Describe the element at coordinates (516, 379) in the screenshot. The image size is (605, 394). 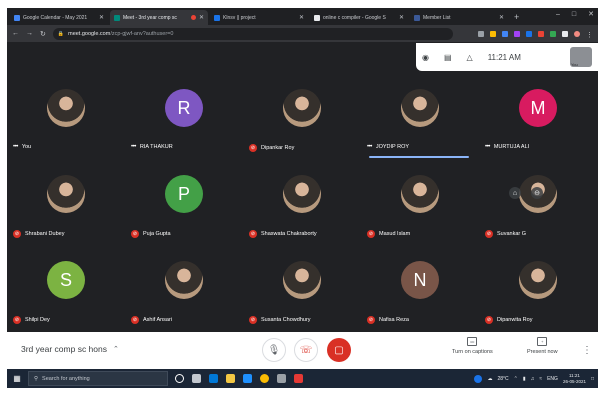
I see `tray-arrow-icon: ⌃` at that location.